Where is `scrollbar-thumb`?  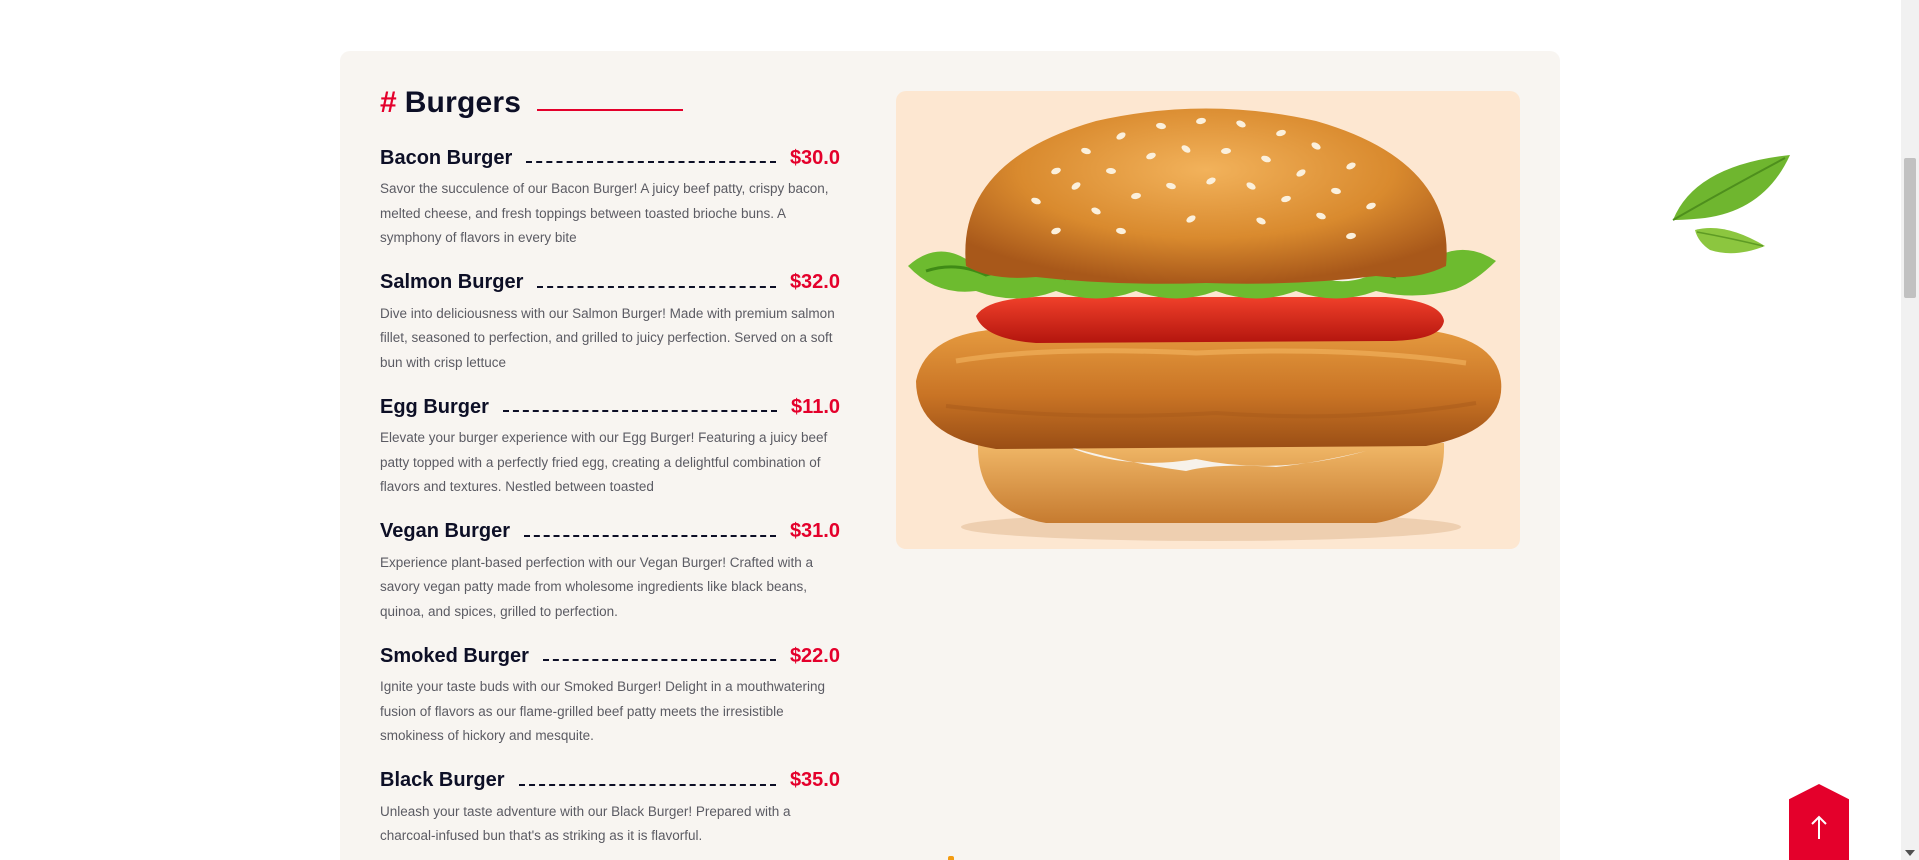
scrollbar-thumb is located at coordinates (1910, 228).